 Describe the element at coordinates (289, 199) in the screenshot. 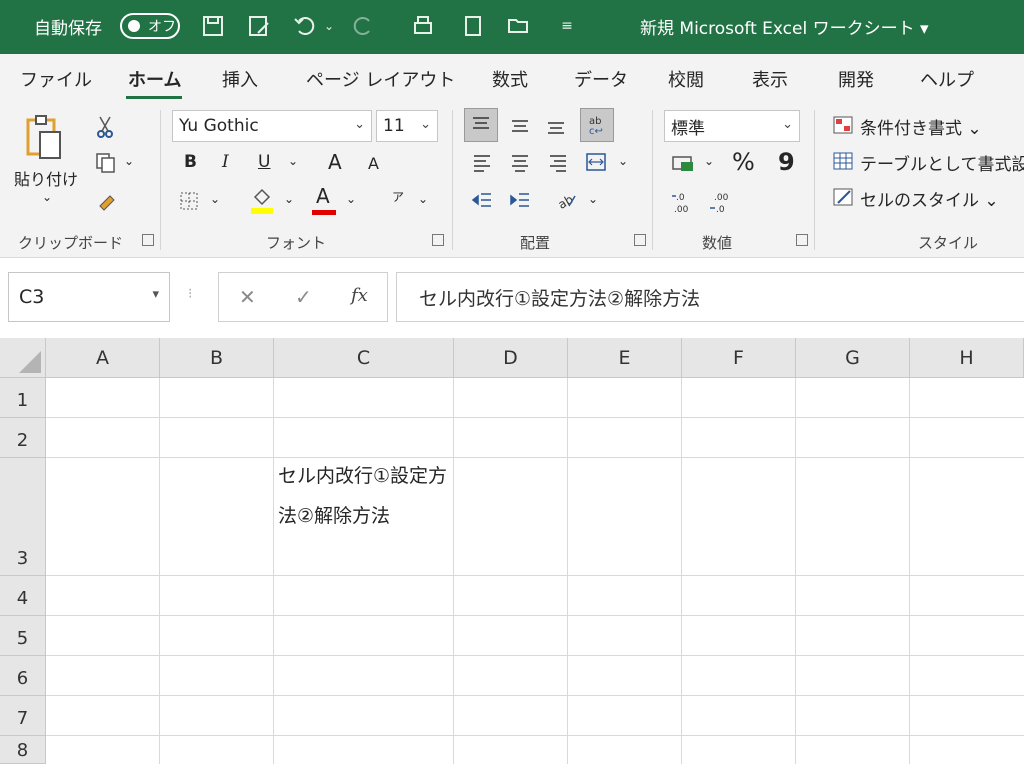

I see `fill-color-dropdown-icon: ⌄` at that location.